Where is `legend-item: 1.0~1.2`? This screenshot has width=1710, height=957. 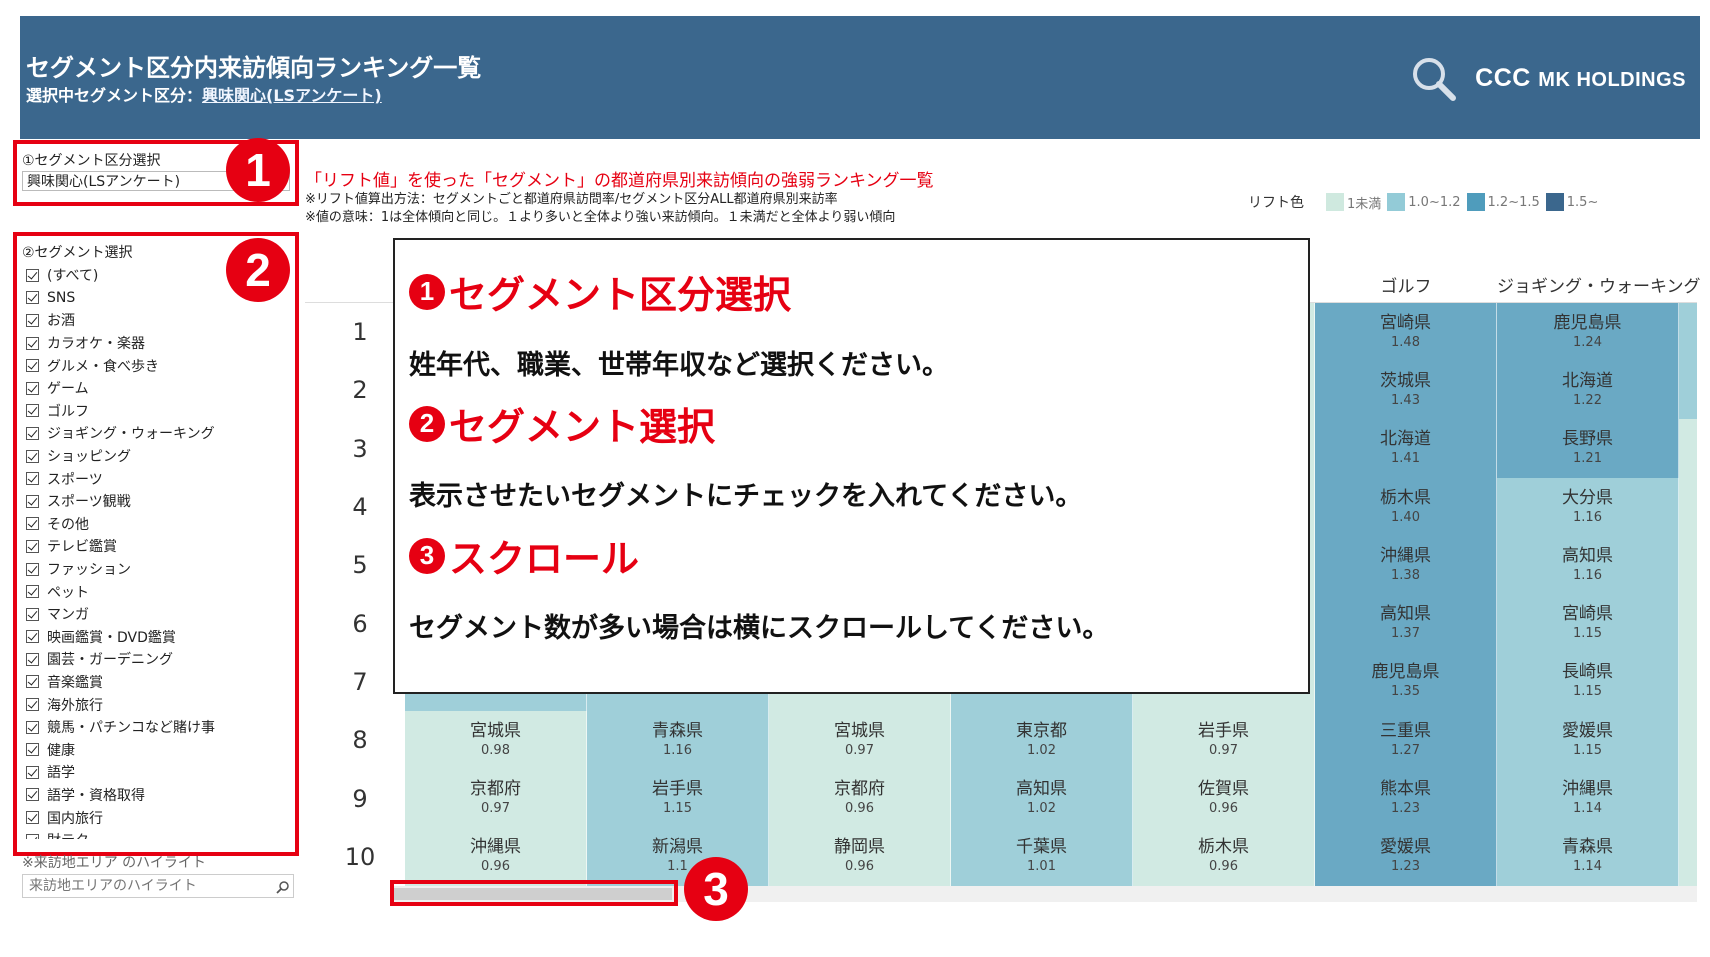
legend-item: 1.0~1.2 is located at coordinates (1424, 202).